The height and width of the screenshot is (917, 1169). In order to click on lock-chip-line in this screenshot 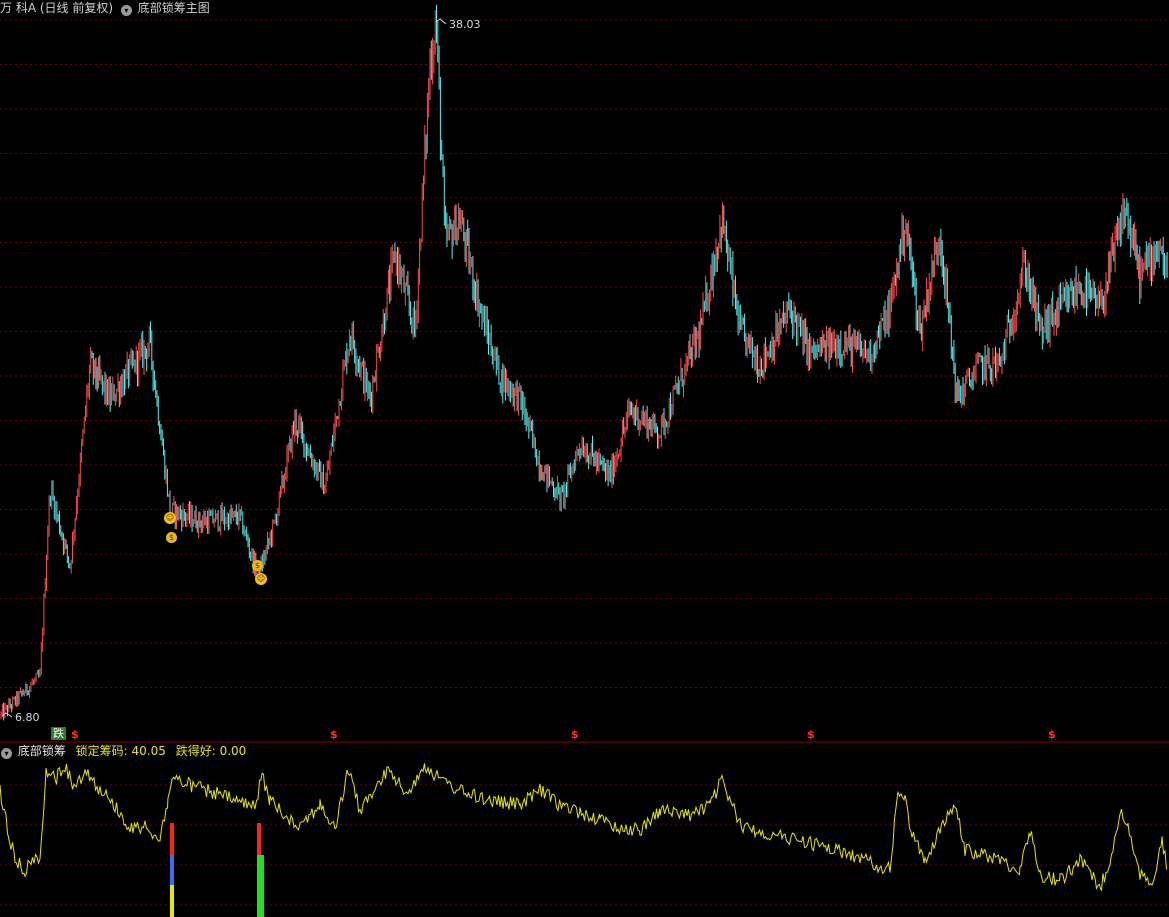, I will do `click(583, 827)`.